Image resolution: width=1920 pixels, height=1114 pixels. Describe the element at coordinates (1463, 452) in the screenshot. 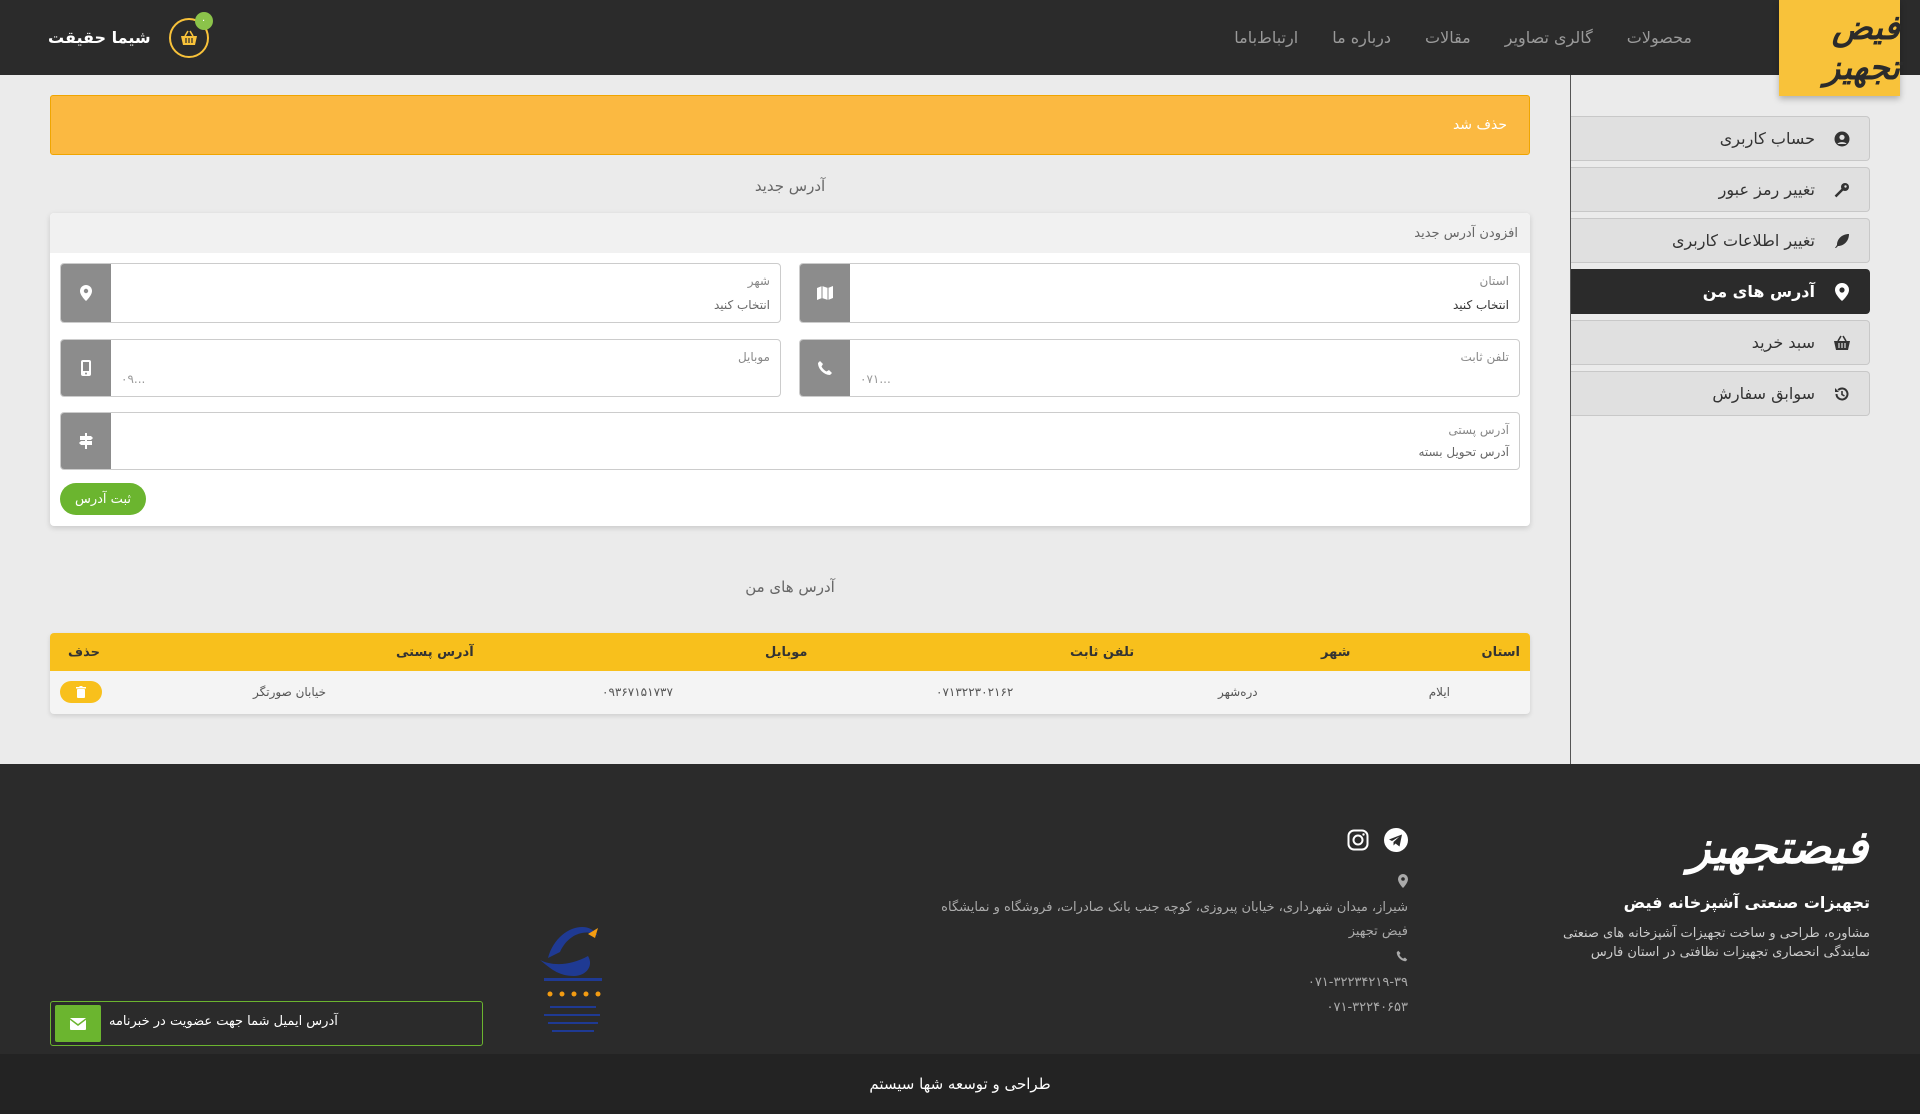

I see `postal-address-placeholder: آدرس تحویل بسته` at that location.